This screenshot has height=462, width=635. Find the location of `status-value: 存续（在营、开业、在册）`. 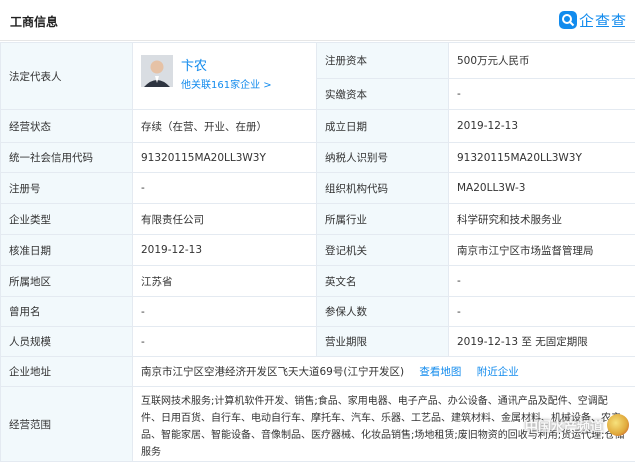

status-value: 存续（在营、开业、在册） is located at coordinates (225, 126).